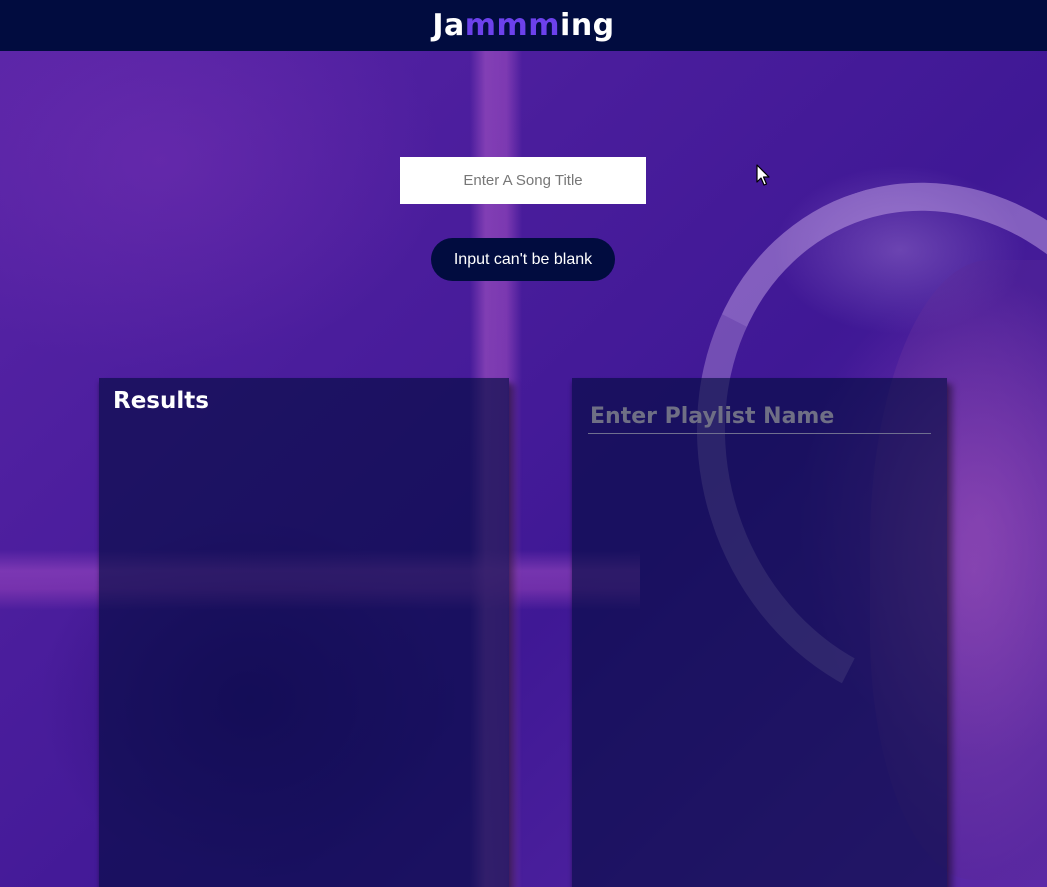 The height and width of the screenshot is (887, 1047). What do you see at coordinates (759, 417) in the screenshot?
I see `playlist-name-input` at bounding box center [759, 417].